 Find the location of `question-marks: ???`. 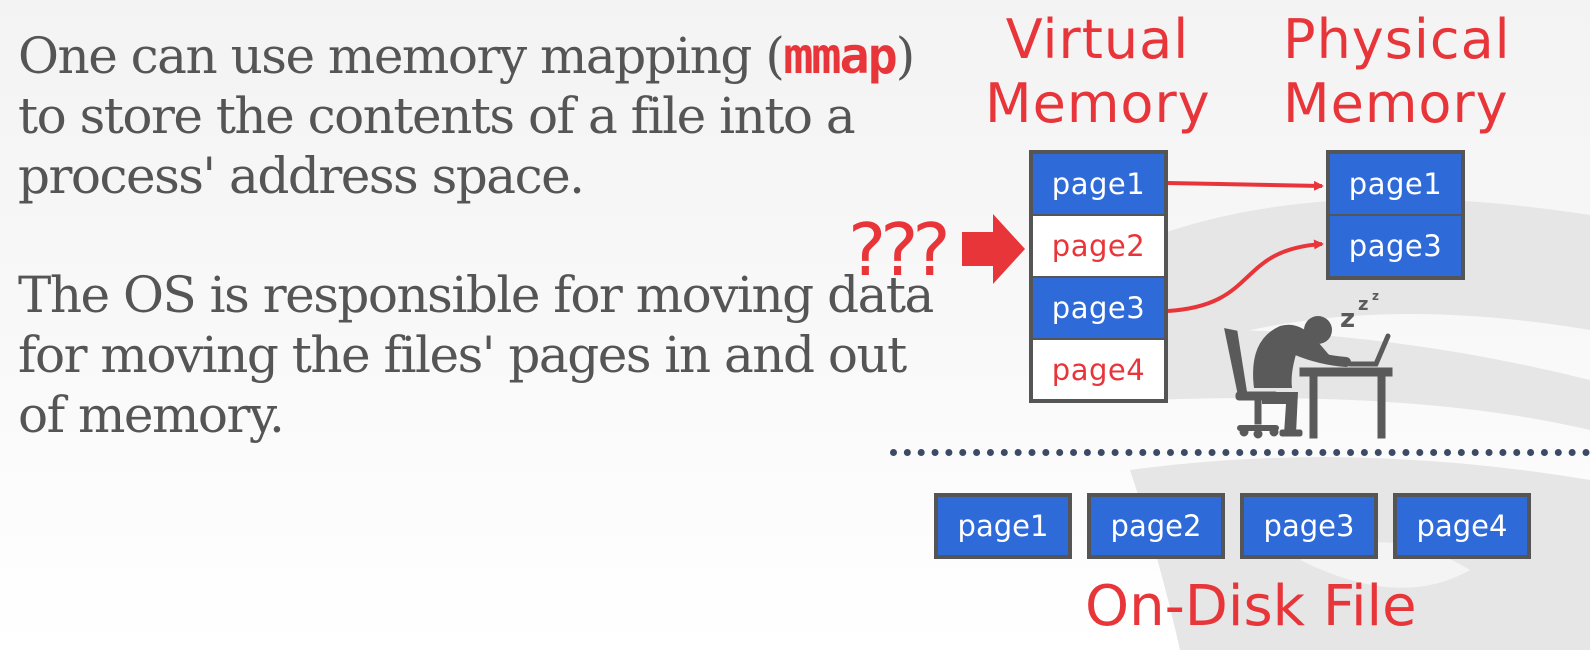

question-marks: ??? is located at coordinates (899, 250).